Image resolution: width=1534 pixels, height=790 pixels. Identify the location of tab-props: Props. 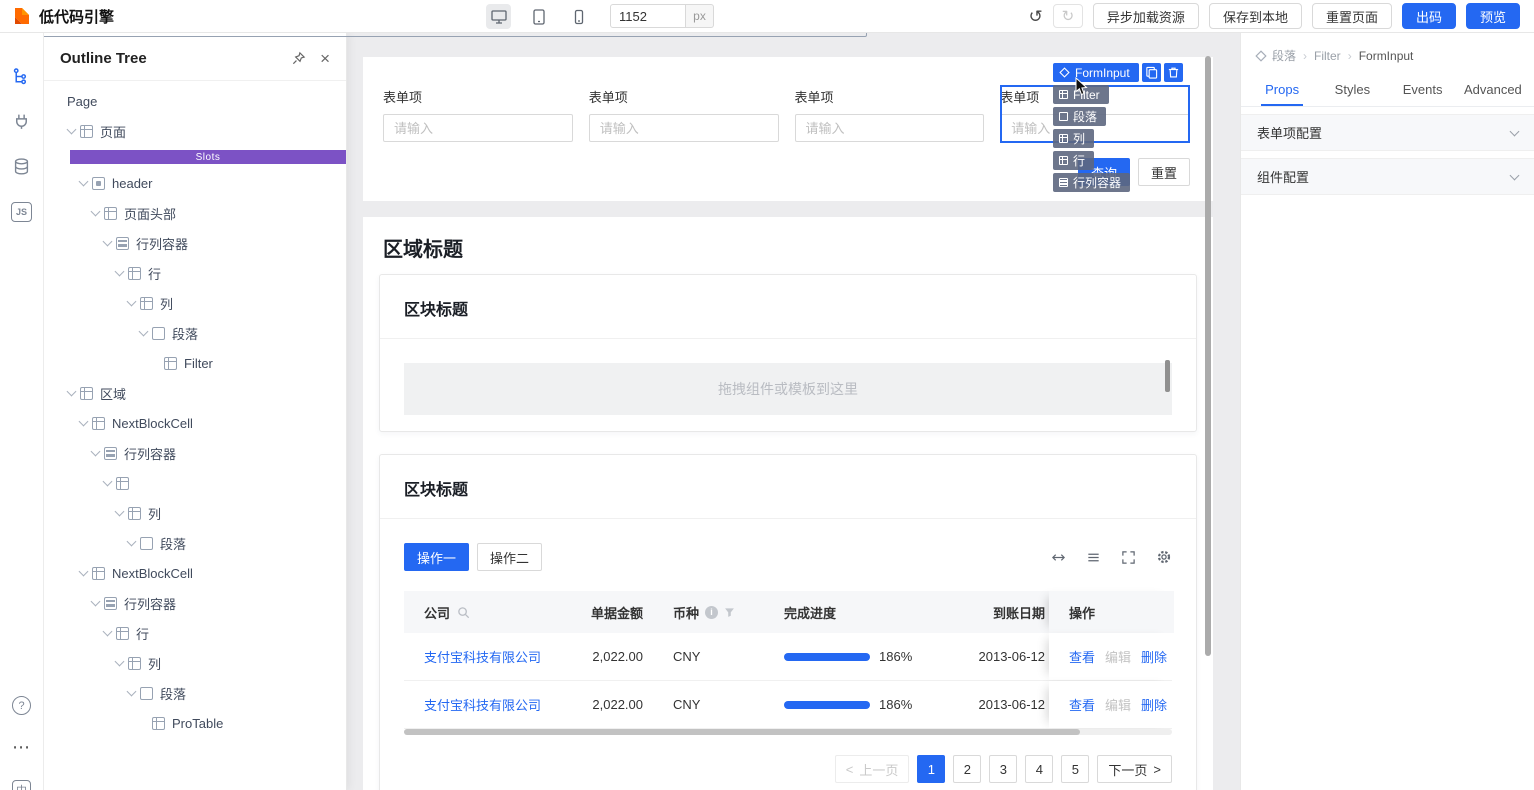
(1282, 89).